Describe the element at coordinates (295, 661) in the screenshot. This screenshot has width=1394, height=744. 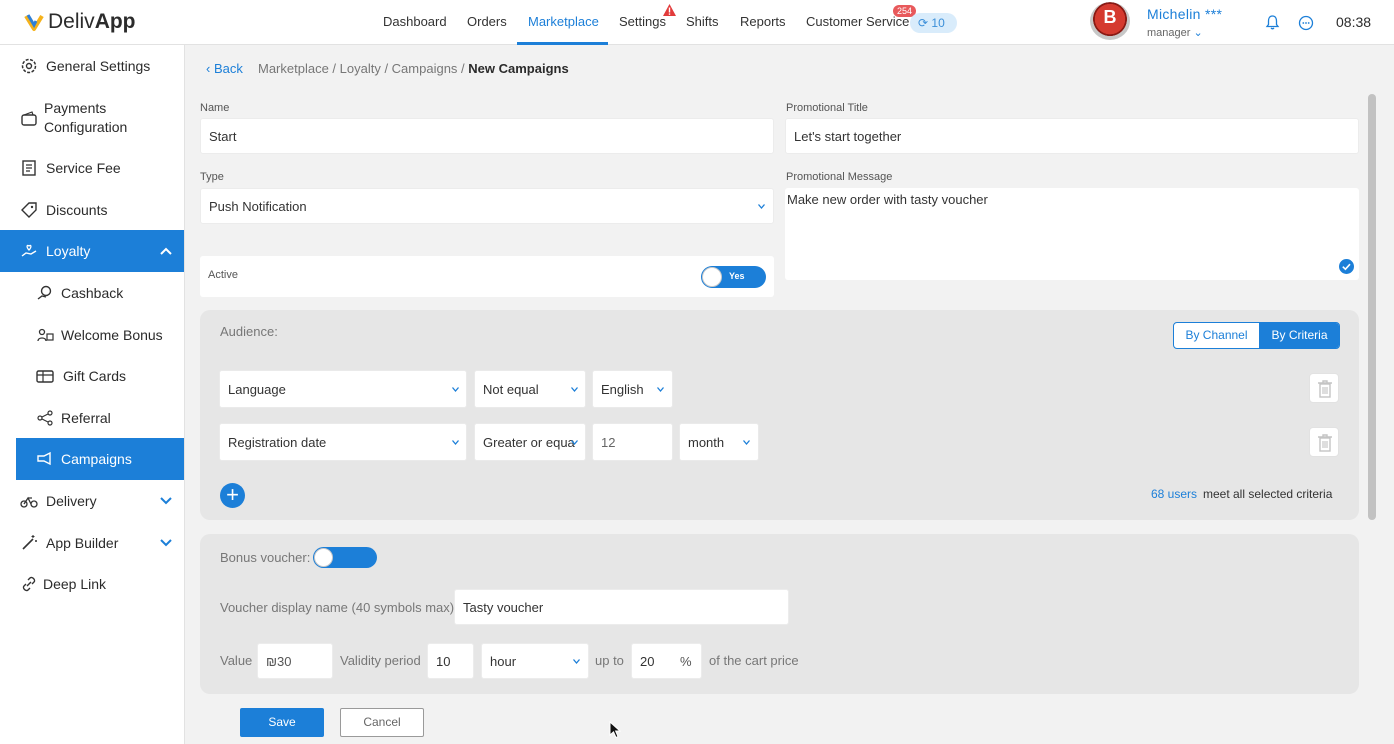
I see `value-input: ₪30` at that location.